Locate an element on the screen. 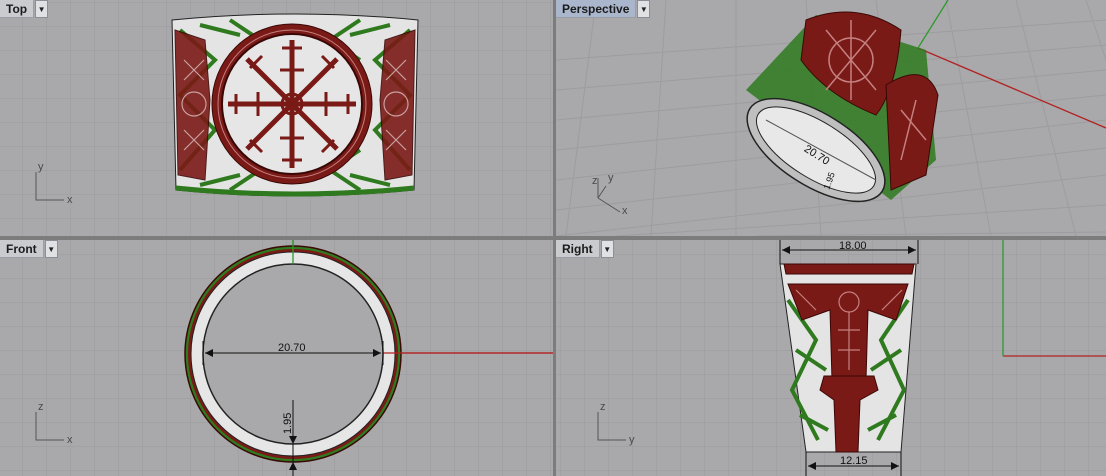  viewport-label-top: Top is located at coordinates (17, 9).